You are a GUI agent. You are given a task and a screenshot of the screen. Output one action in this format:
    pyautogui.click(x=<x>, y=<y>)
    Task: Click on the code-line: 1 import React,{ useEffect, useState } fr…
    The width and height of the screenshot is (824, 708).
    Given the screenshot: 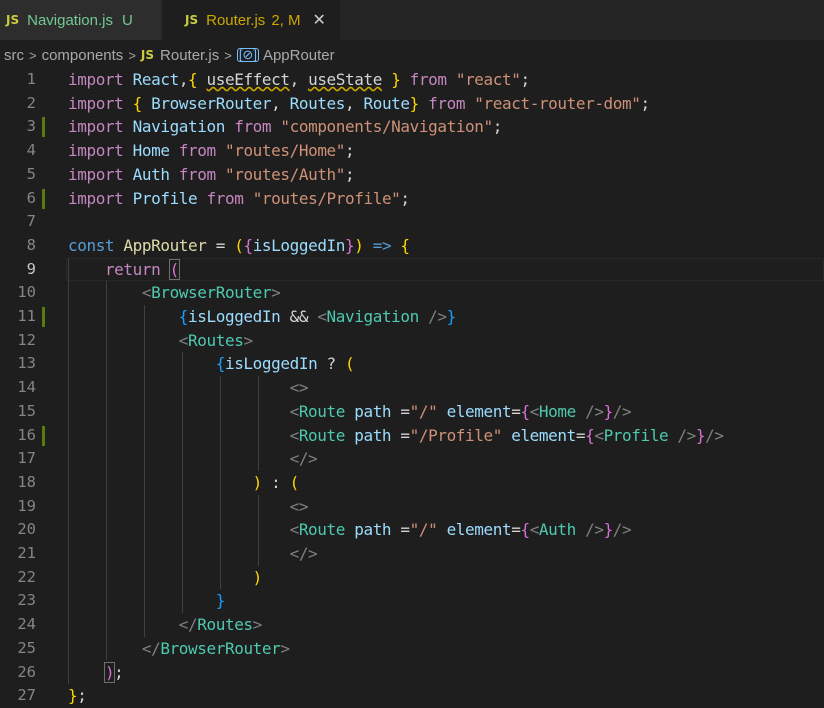 What is the action you would take?
    pyautogui.click(x=412, y=80)
    